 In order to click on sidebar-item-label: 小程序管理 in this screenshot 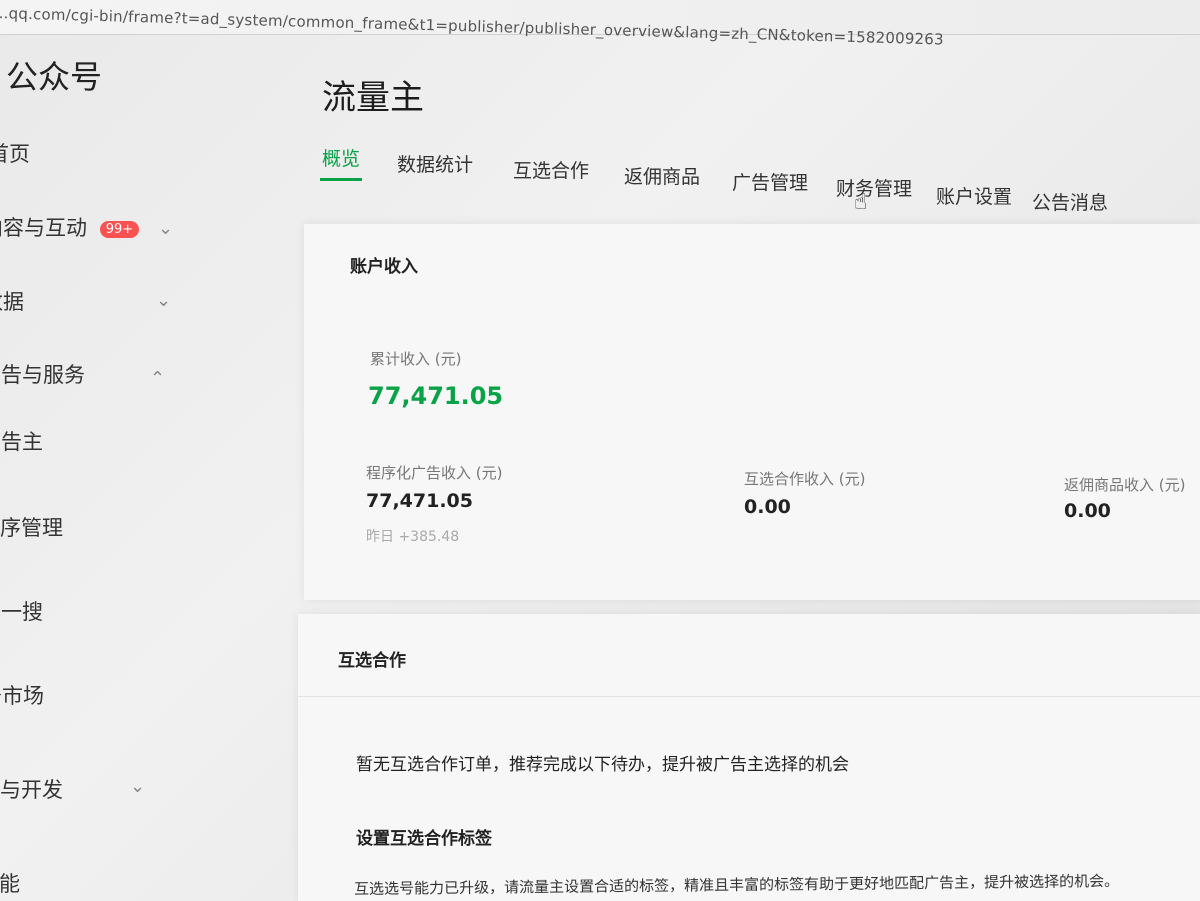, I will do `click(31, 528)`.